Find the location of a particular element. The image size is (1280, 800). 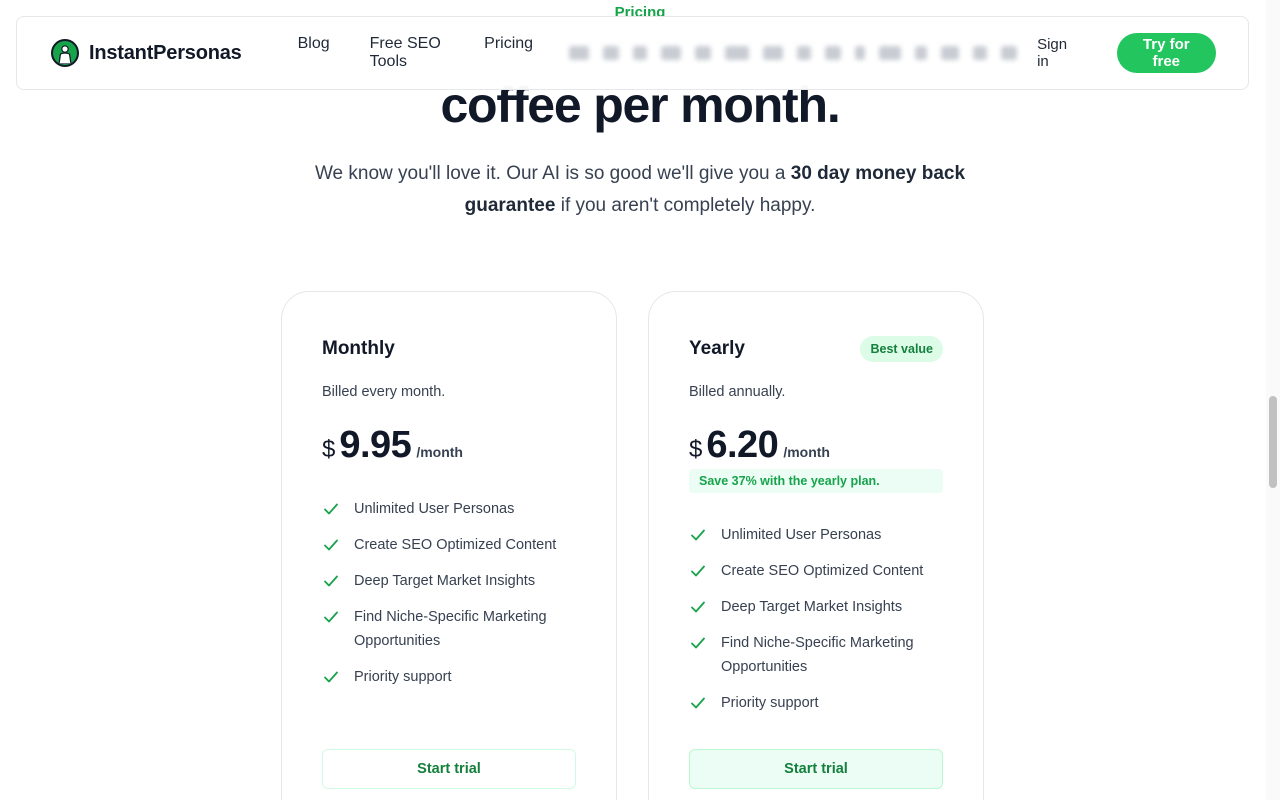

price-row: $ 9.95 /month is located at coordinates (449, 445).